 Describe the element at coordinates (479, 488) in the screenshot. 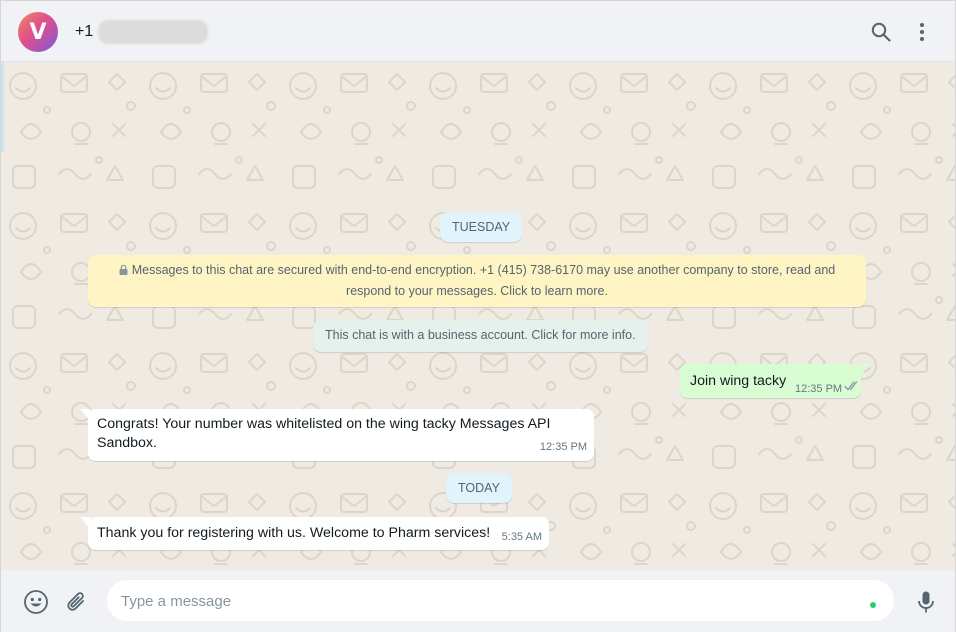

I see `date-divider-today: TODAY` at that location.